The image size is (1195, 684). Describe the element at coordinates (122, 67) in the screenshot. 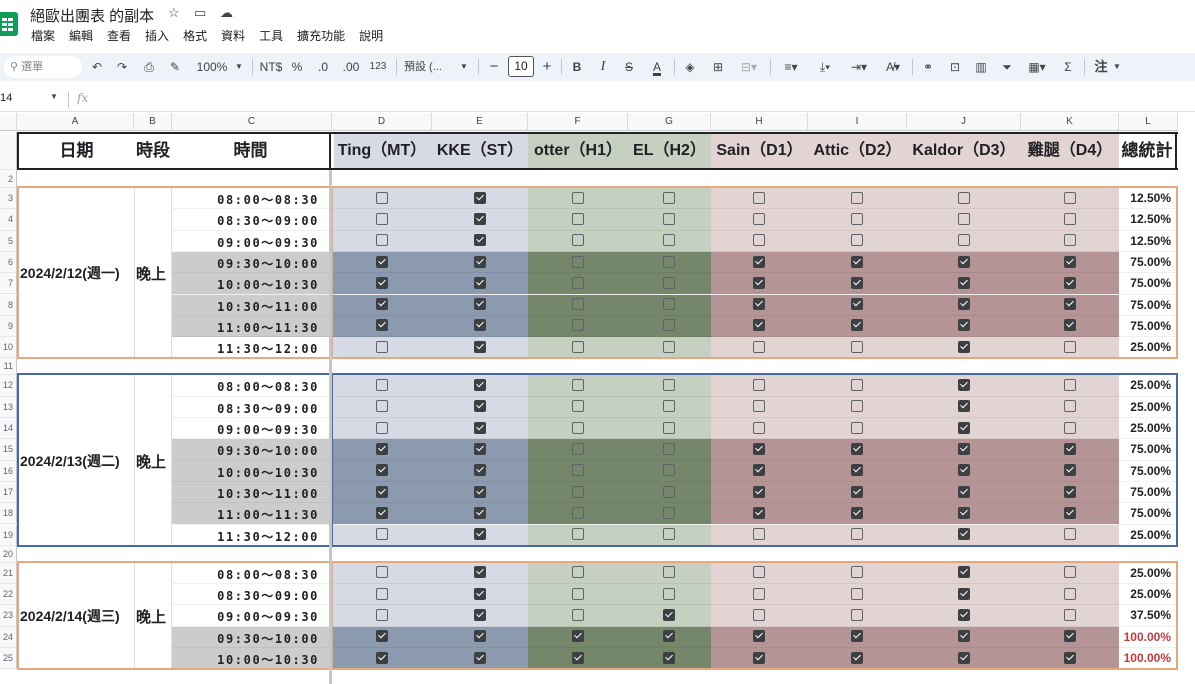

I see `redo-icon: ↷` at that location.